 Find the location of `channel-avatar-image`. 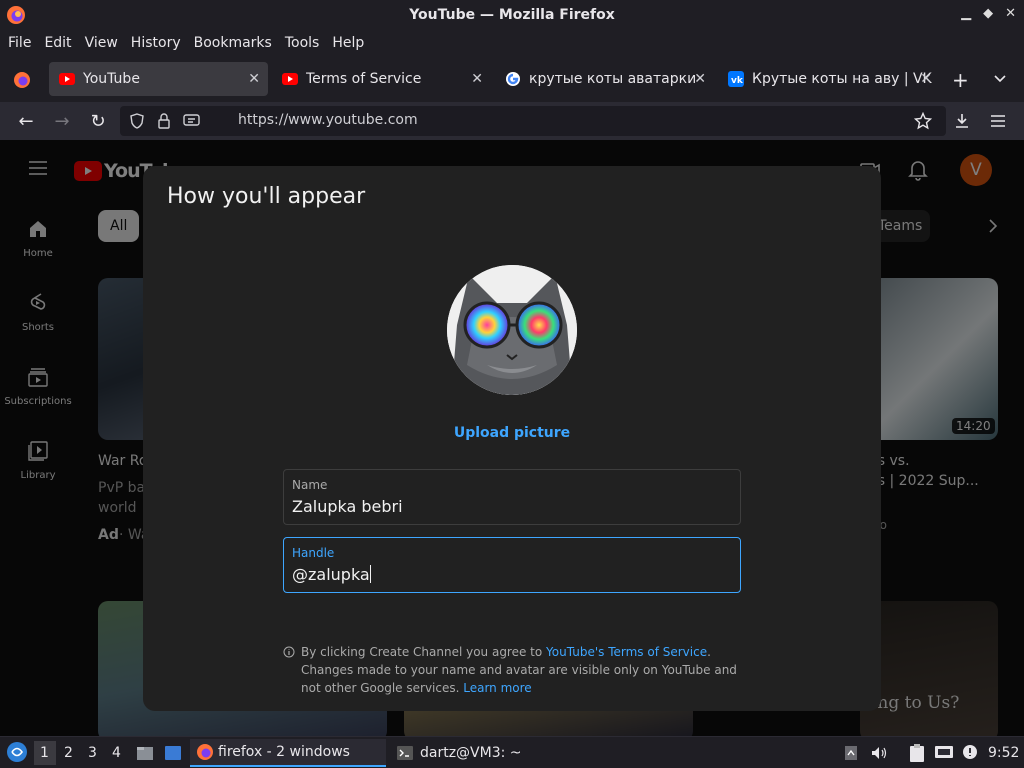

channel-avatar-image is located at coordinates (512, 330).